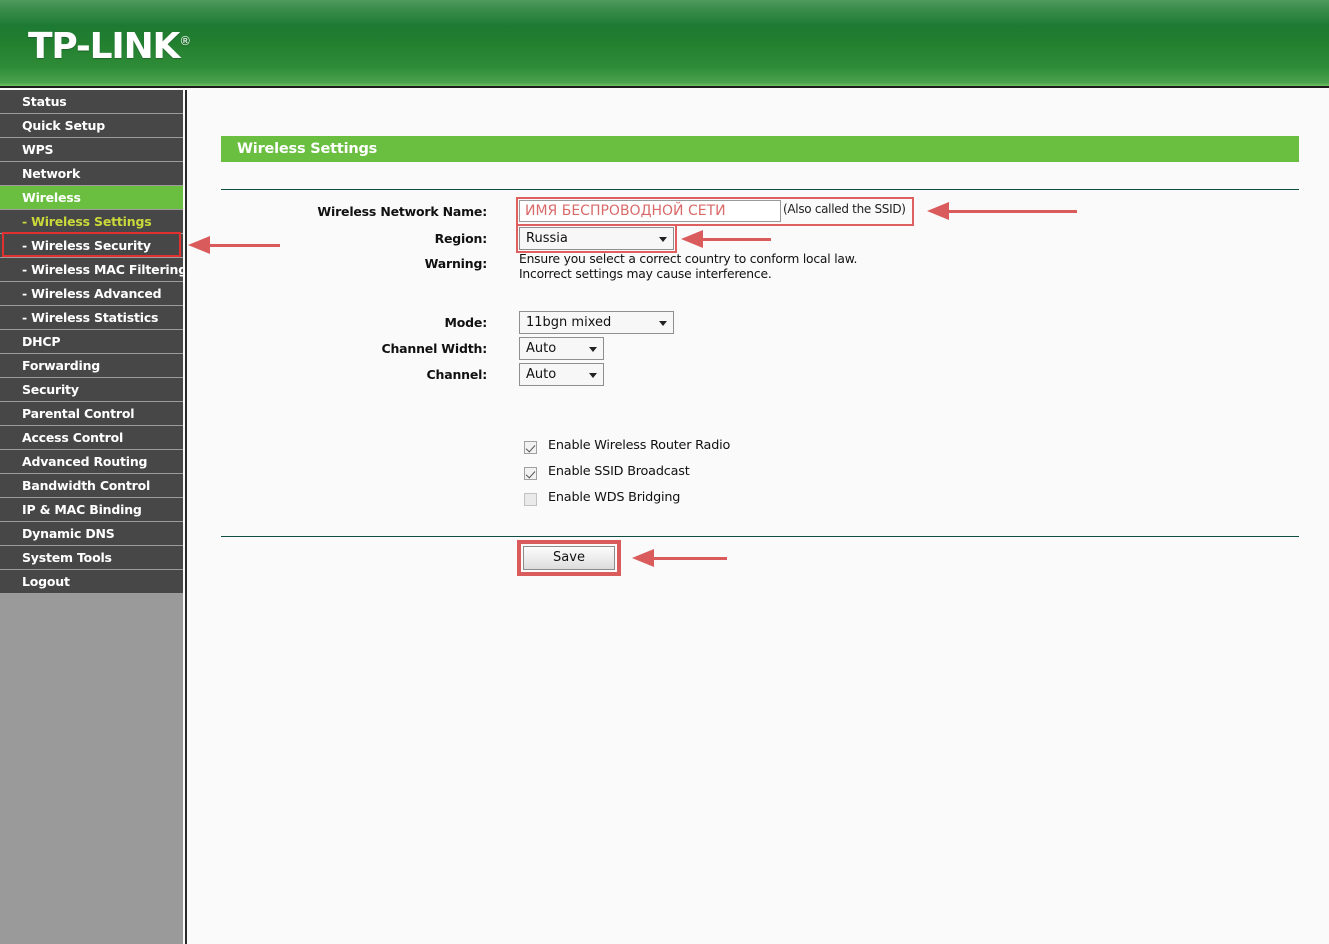  I want to click on divider-bottom, so click(760, 536).